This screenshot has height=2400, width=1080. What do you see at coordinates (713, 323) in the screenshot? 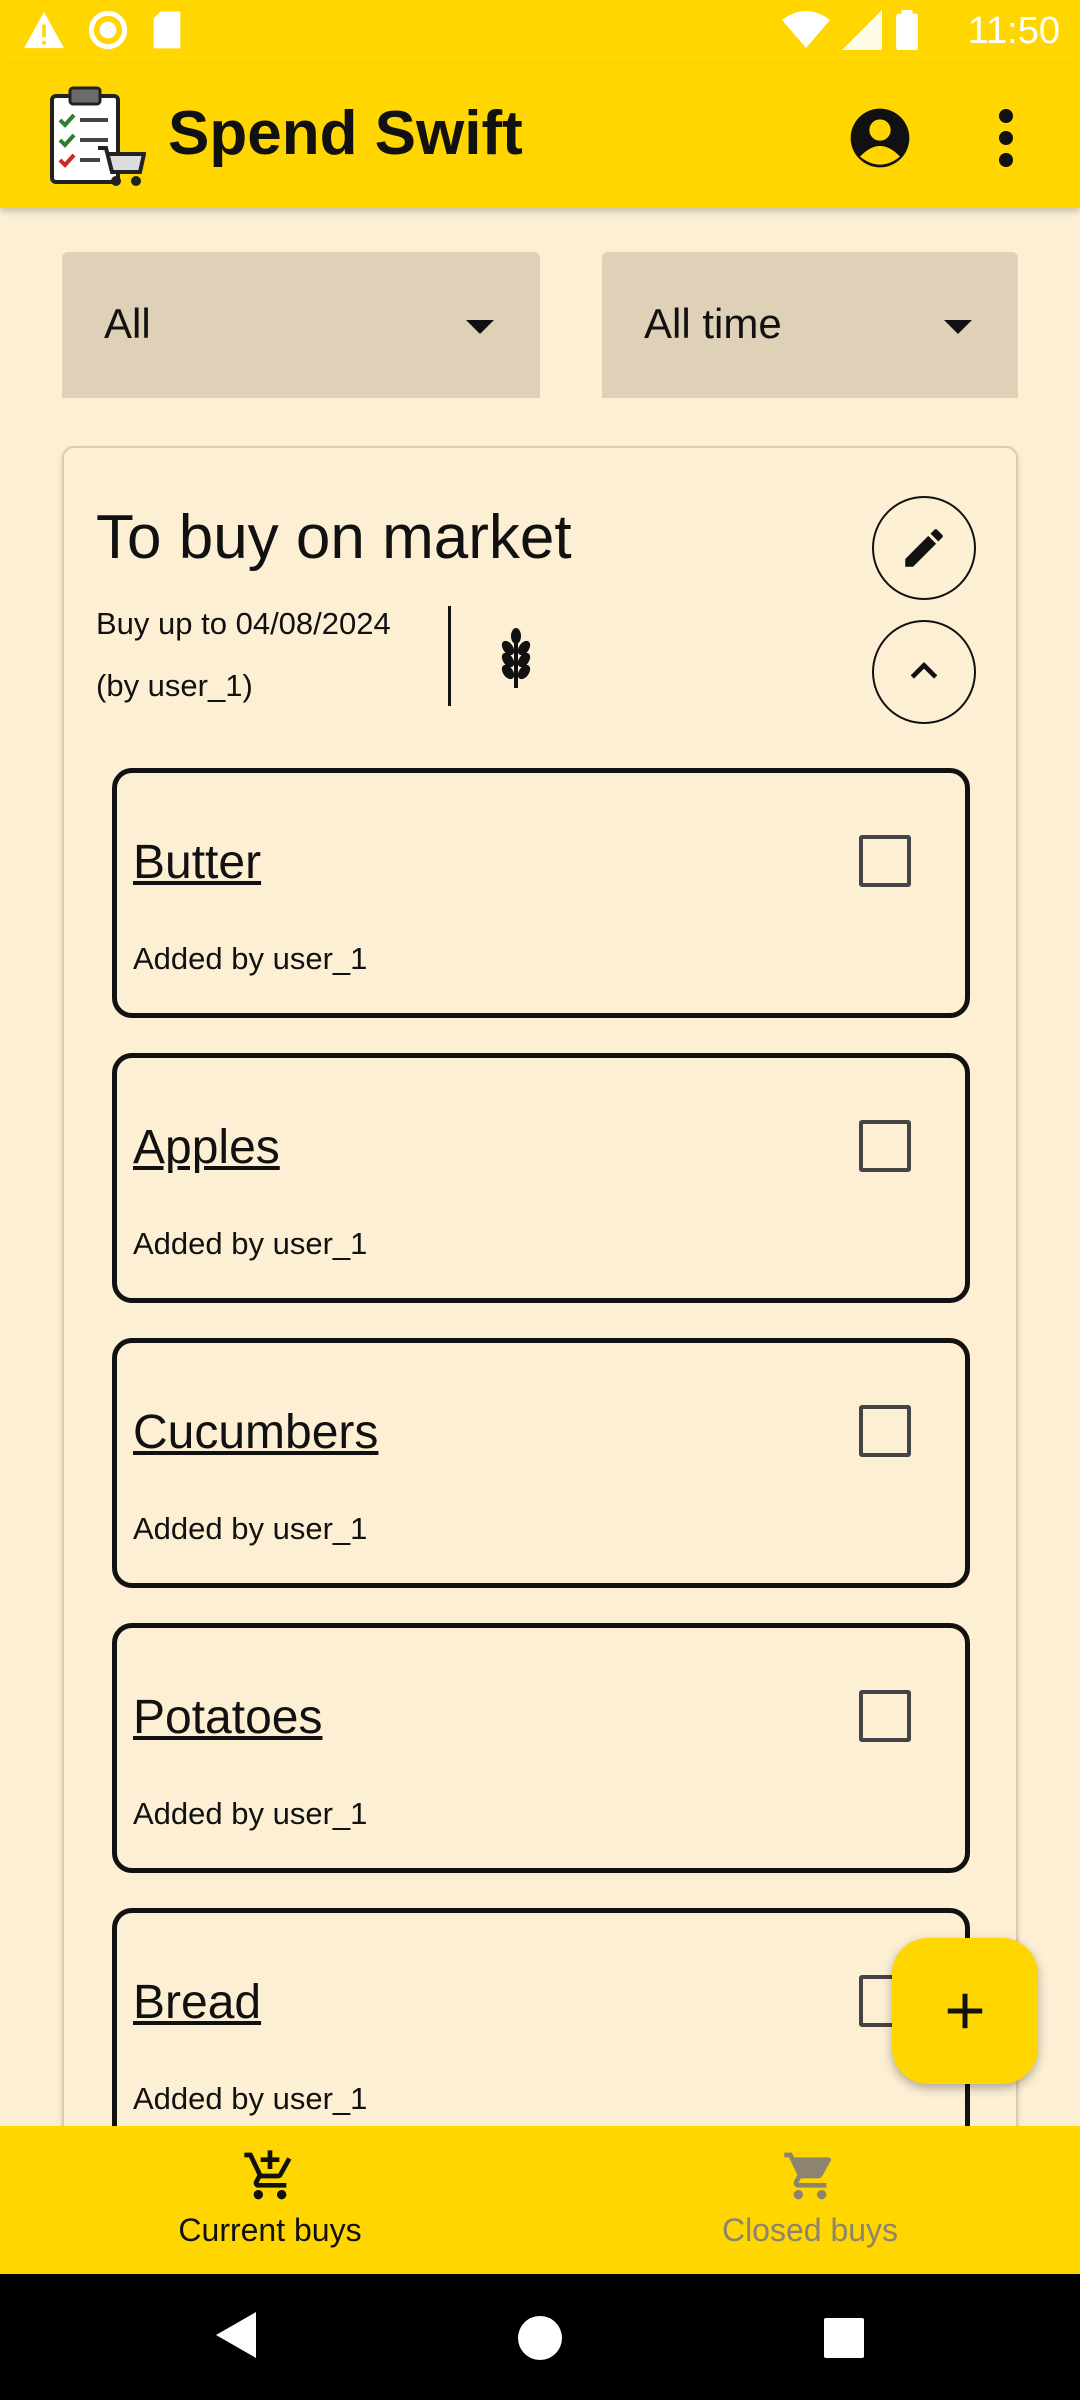
I see `period-filter-value: All time` at bounding box center [713, 323].